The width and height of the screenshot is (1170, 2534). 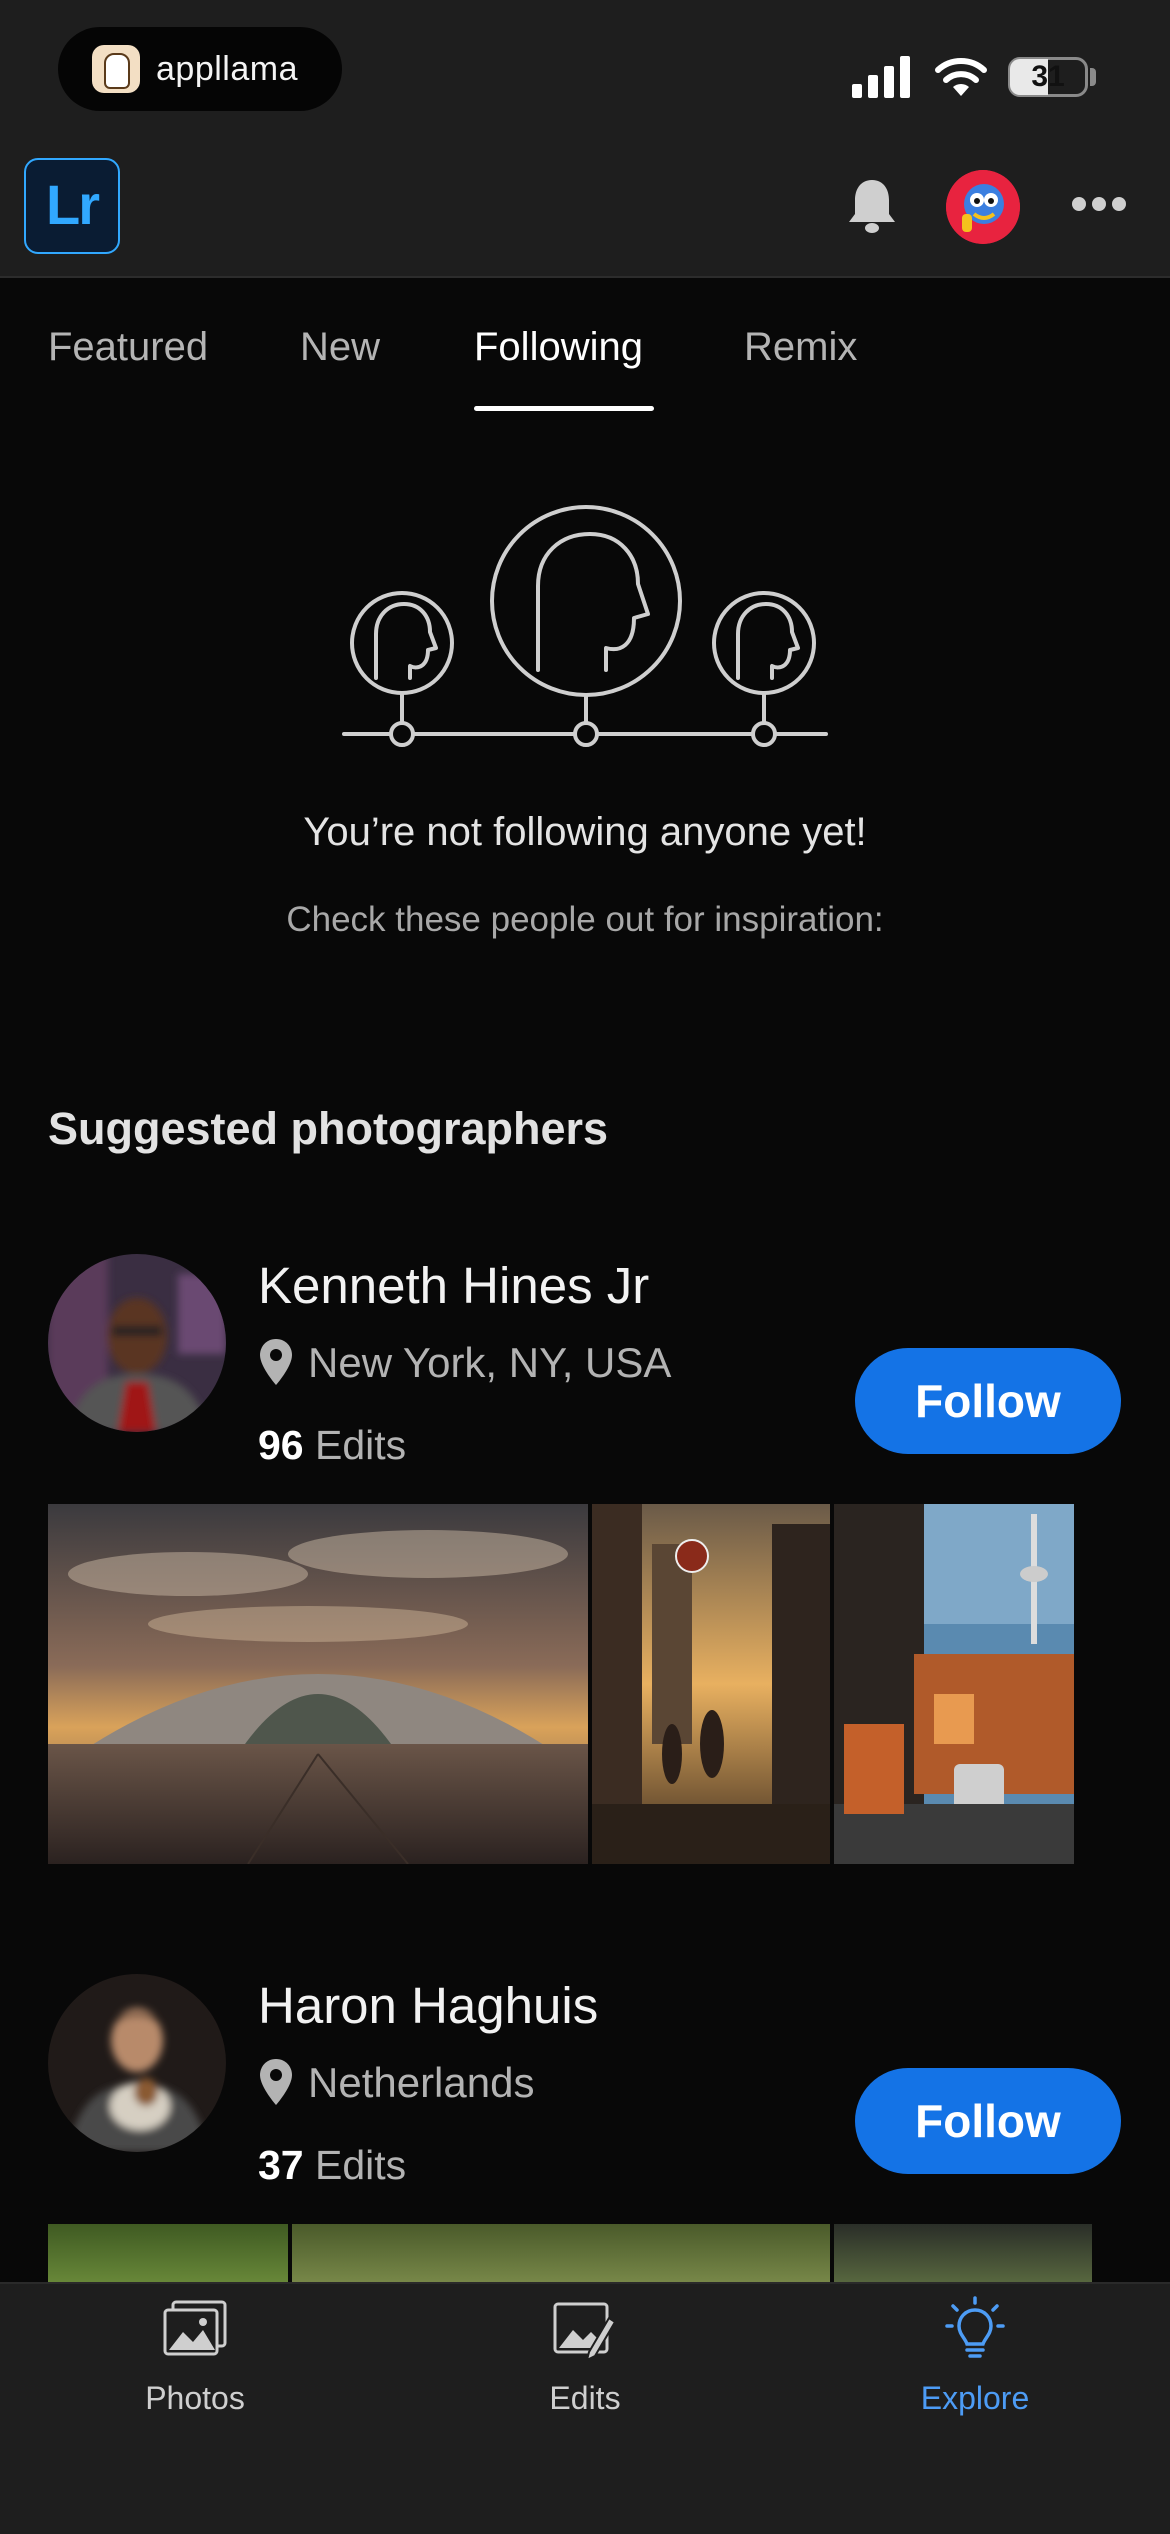 I want to click on edits-icon, so click(x=585, y=2332).